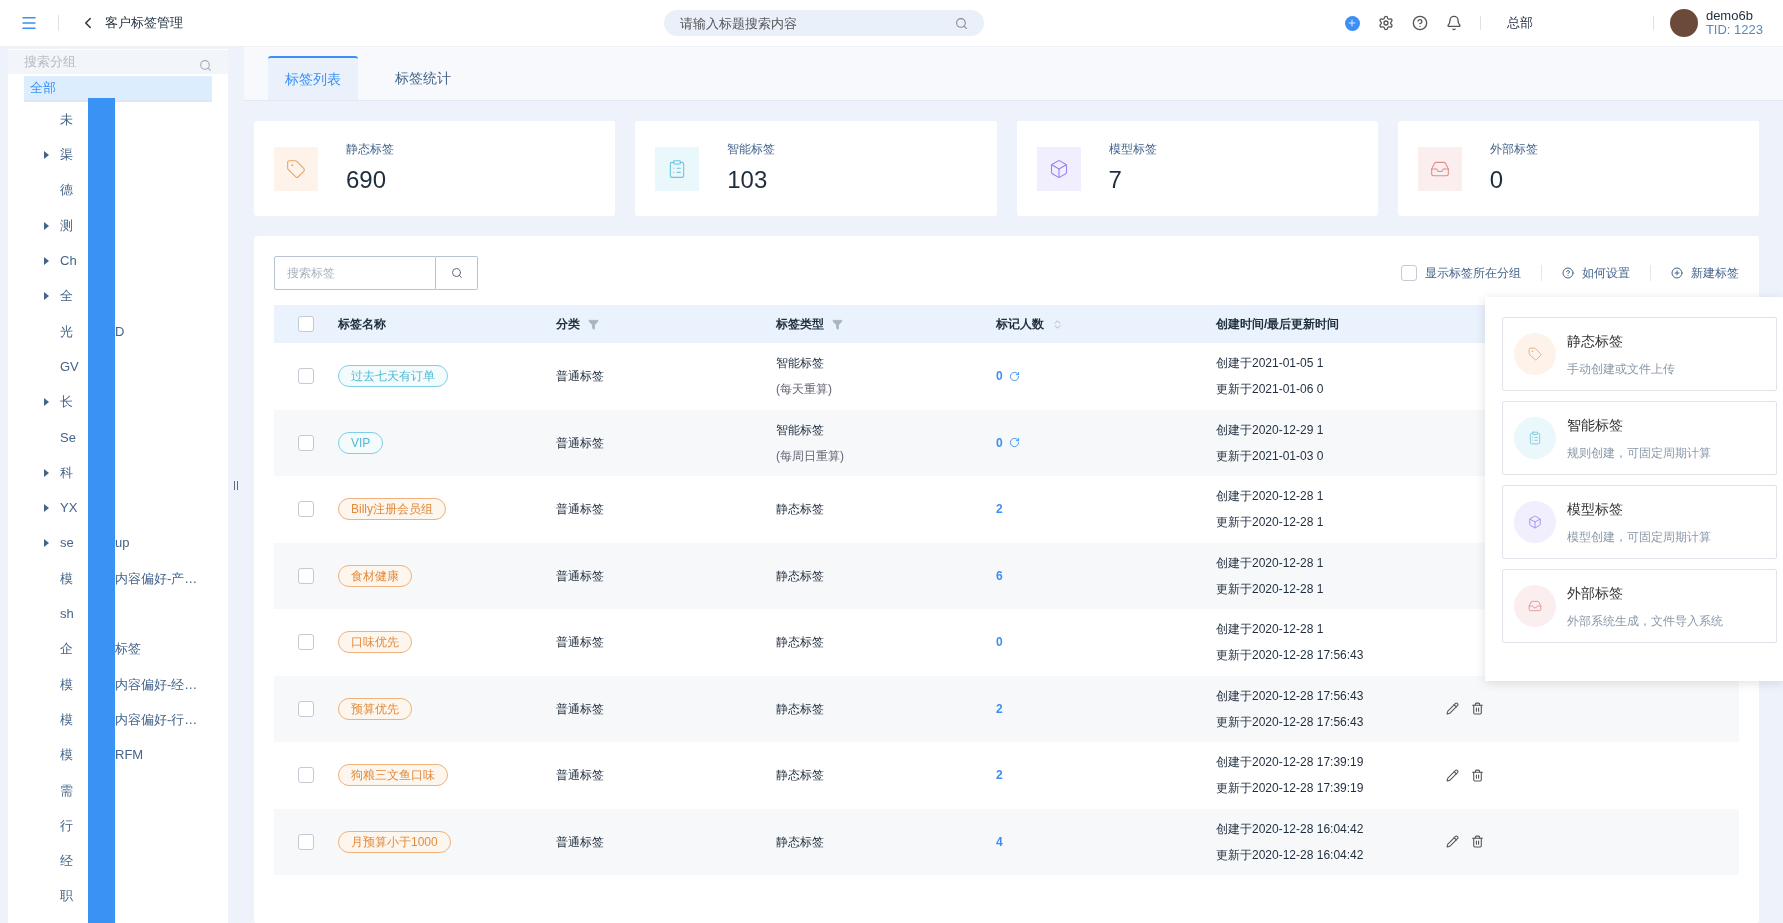  What do you see at coordinates (69, 366) in the screenshot?
I see `tree-item: GV` at bounding box center [69, 366].